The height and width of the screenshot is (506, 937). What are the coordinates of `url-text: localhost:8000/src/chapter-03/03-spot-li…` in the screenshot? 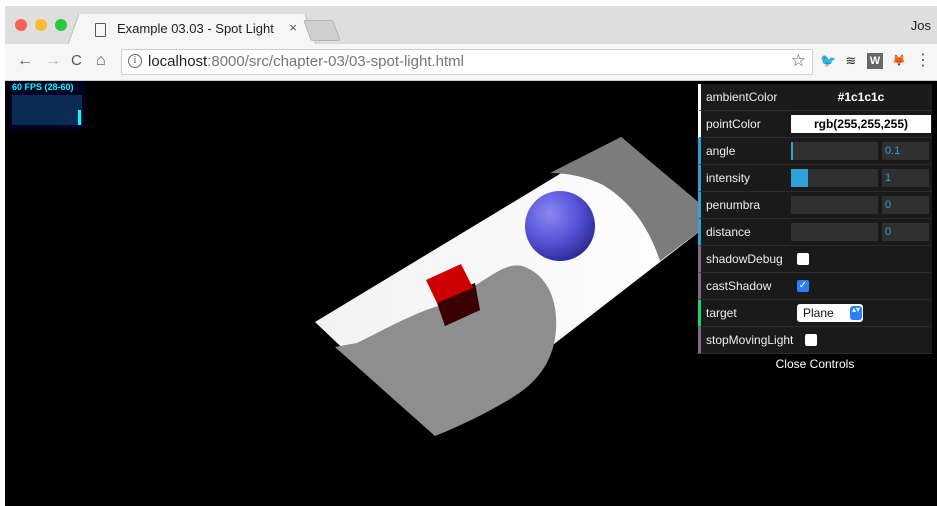 It's located at (306, 61).